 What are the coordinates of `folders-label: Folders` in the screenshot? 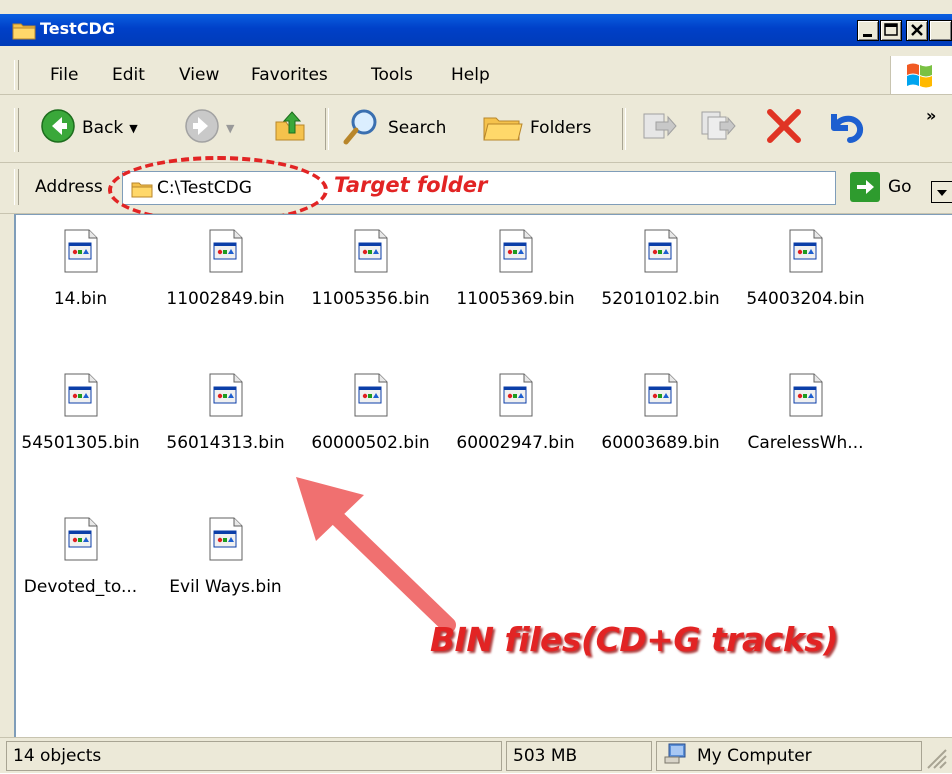 It's located at (561, 128).